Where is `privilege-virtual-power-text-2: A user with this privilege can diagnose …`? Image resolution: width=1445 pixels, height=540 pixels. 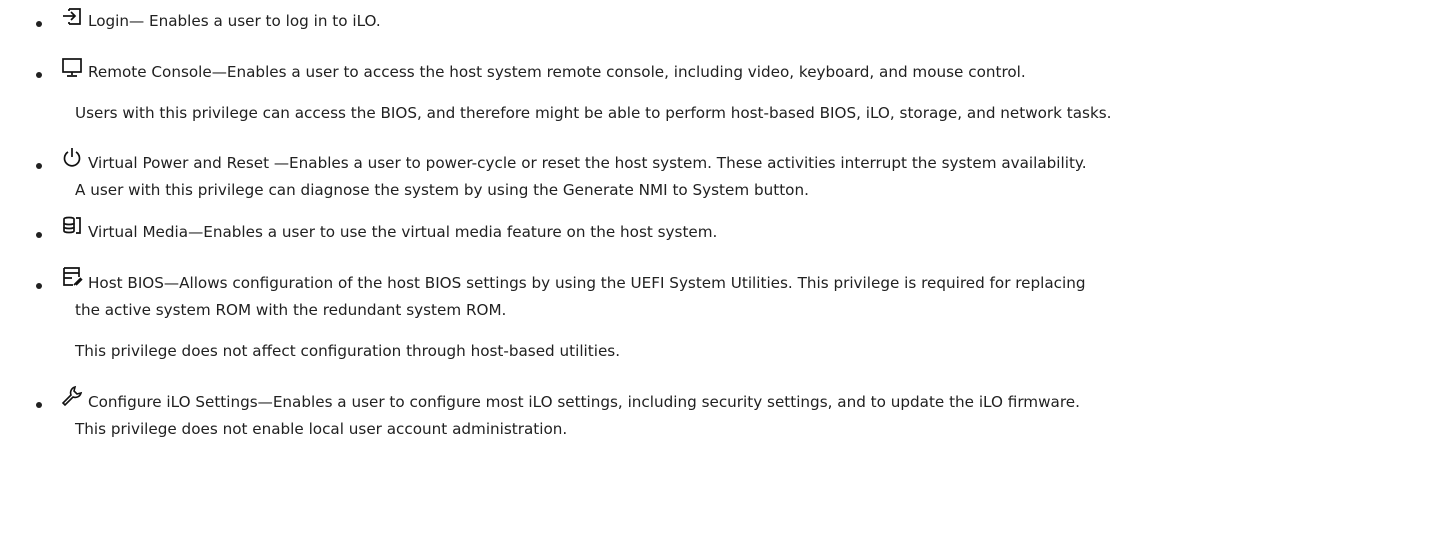 privilege-virtual-power-text-2: A user with this privilege can diagnose … is located at coordinates (442, 190).